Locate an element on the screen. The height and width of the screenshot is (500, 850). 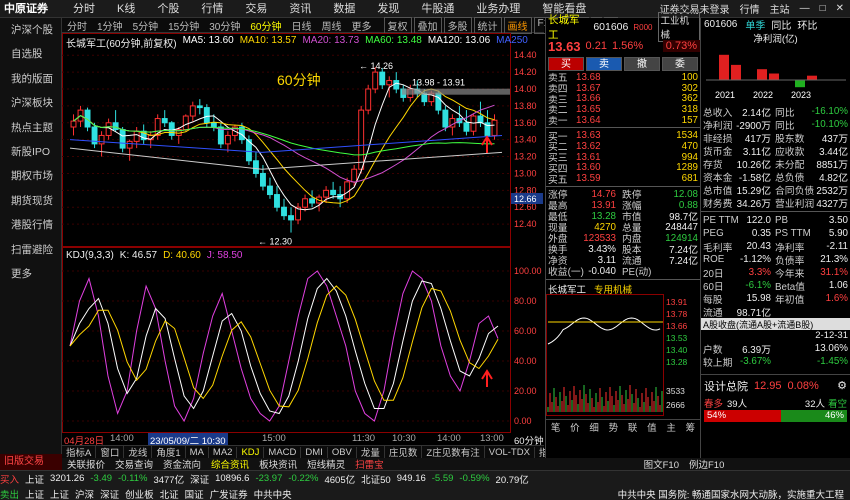
trade-button: 买 is located at coordinates (566, 64).